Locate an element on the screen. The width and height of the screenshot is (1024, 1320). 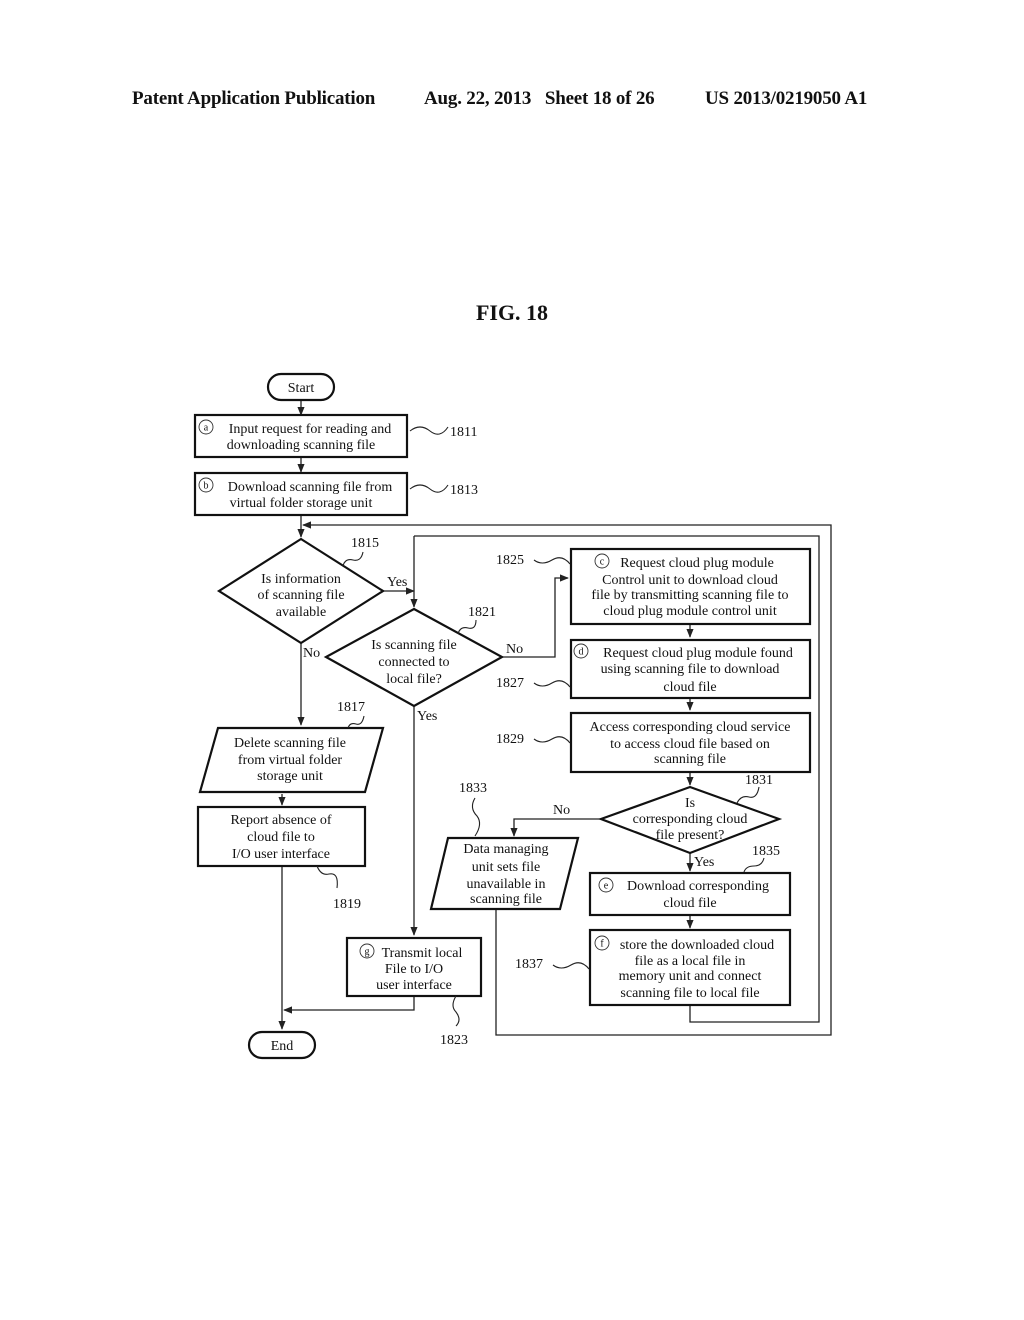
node-1821-line-3: local file? is located at coordinates (414, 679).